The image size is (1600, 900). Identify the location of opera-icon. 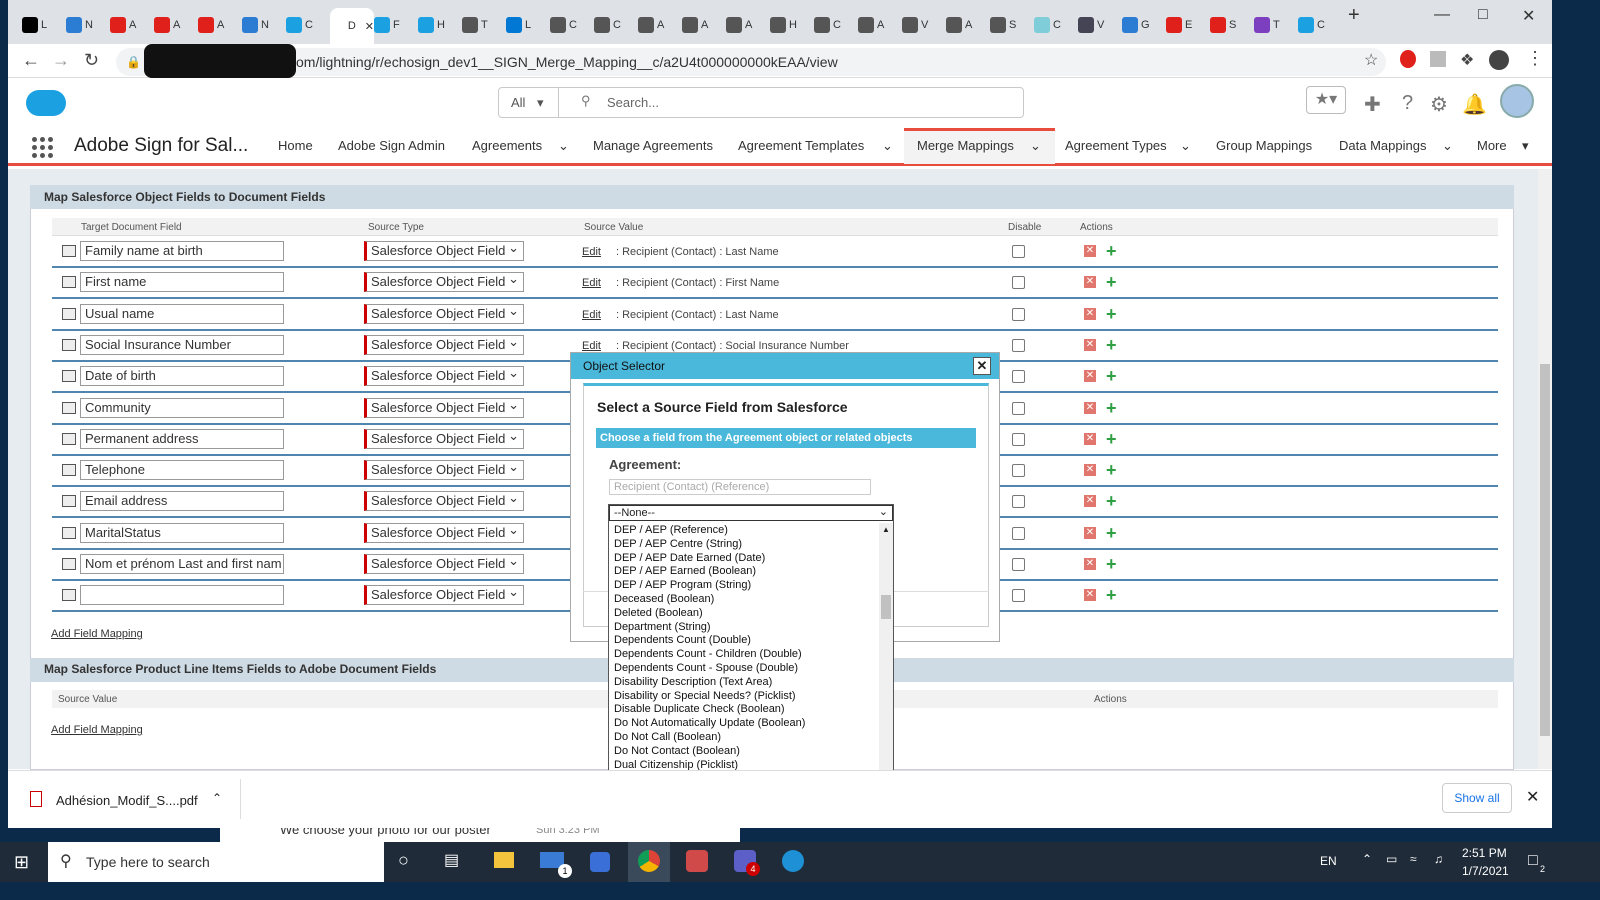
(1408, 59).